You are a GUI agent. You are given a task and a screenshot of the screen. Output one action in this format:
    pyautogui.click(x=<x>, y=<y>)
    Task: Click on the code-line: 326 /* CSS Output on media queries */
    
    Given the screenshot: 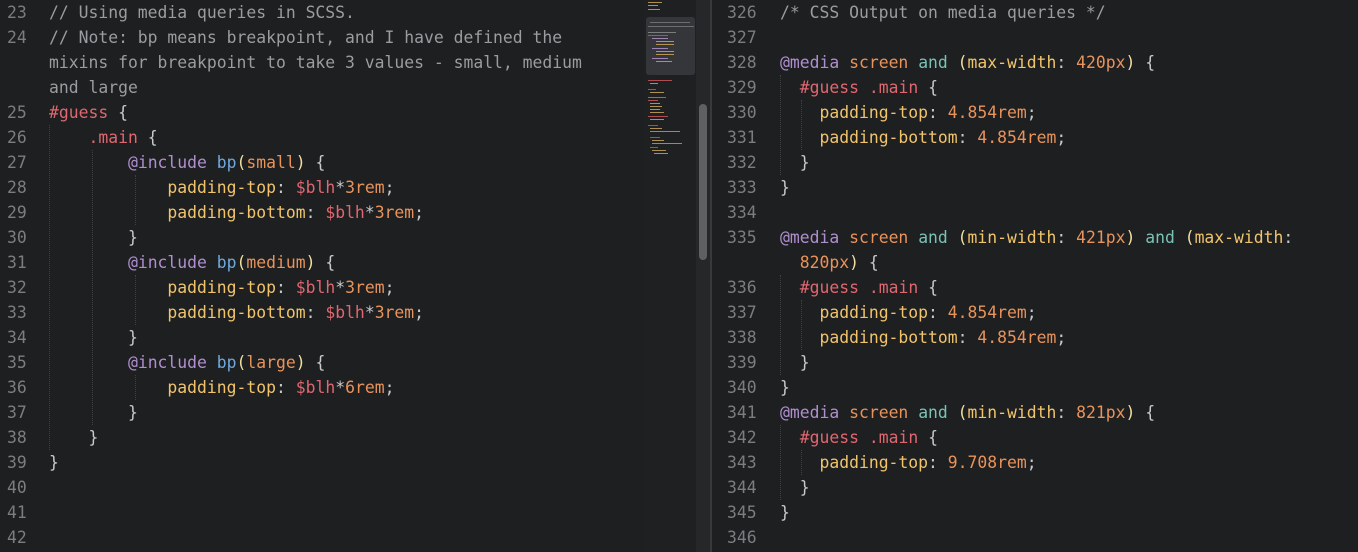 What is the action you would take?
    pyautogui.click(x=1035, y=12)
    